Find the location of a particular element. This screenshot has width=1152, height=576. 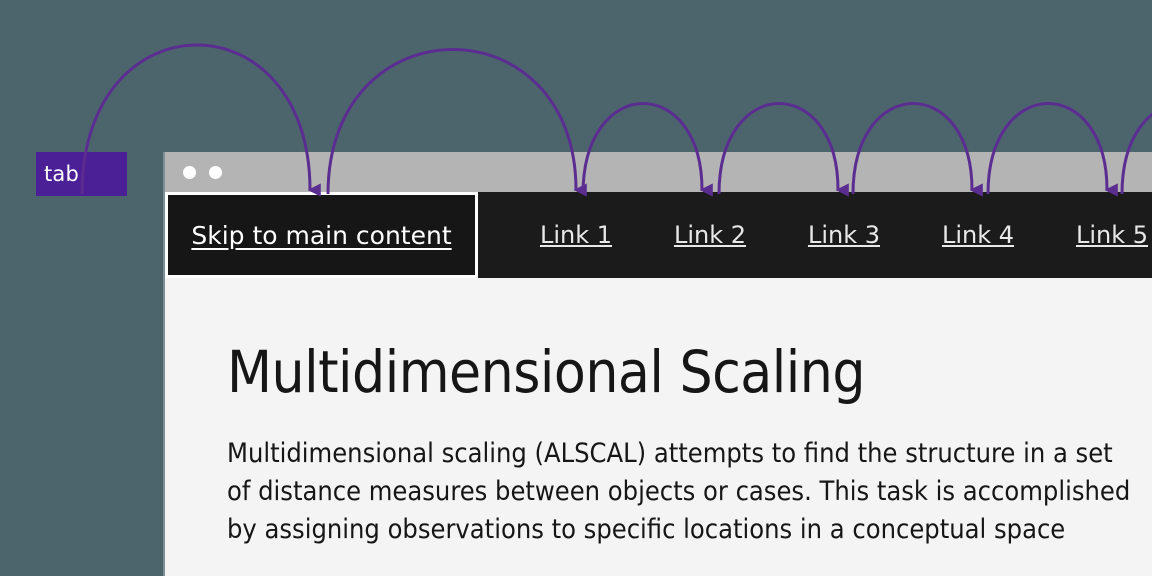

nav-link-1: Link 1 is located at coordinates (576, 235).